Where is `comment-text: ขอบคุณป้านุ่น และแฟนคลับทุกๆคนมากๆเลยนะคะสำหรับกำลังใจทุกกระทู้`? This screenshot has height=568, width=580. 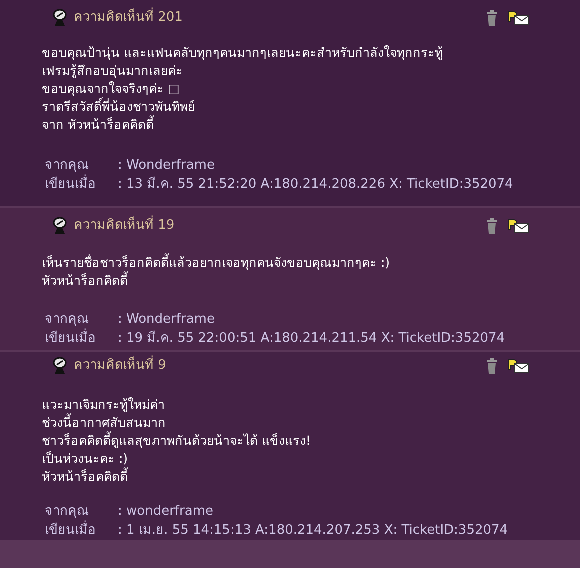
comment-text: ขอบคุณป้านุ่น และแฟนคลับทุกๆคนมากๆเลยนะคะสำหรับกำลังใจทุกกระทู้ is located at coordinates (243, 53).